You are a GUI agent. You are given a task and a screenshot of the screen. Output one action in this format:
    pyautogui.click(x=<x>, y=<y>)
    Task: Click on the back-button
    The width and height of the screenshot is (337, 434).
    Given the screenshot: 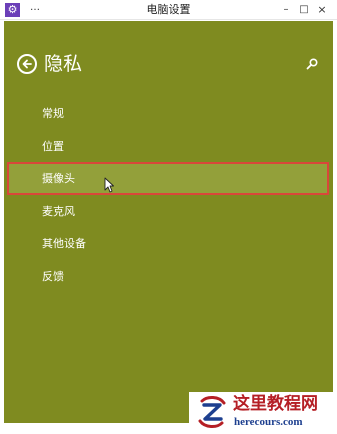 What is the action you would take?
    pyautogui.click(x=27, y=64)
    